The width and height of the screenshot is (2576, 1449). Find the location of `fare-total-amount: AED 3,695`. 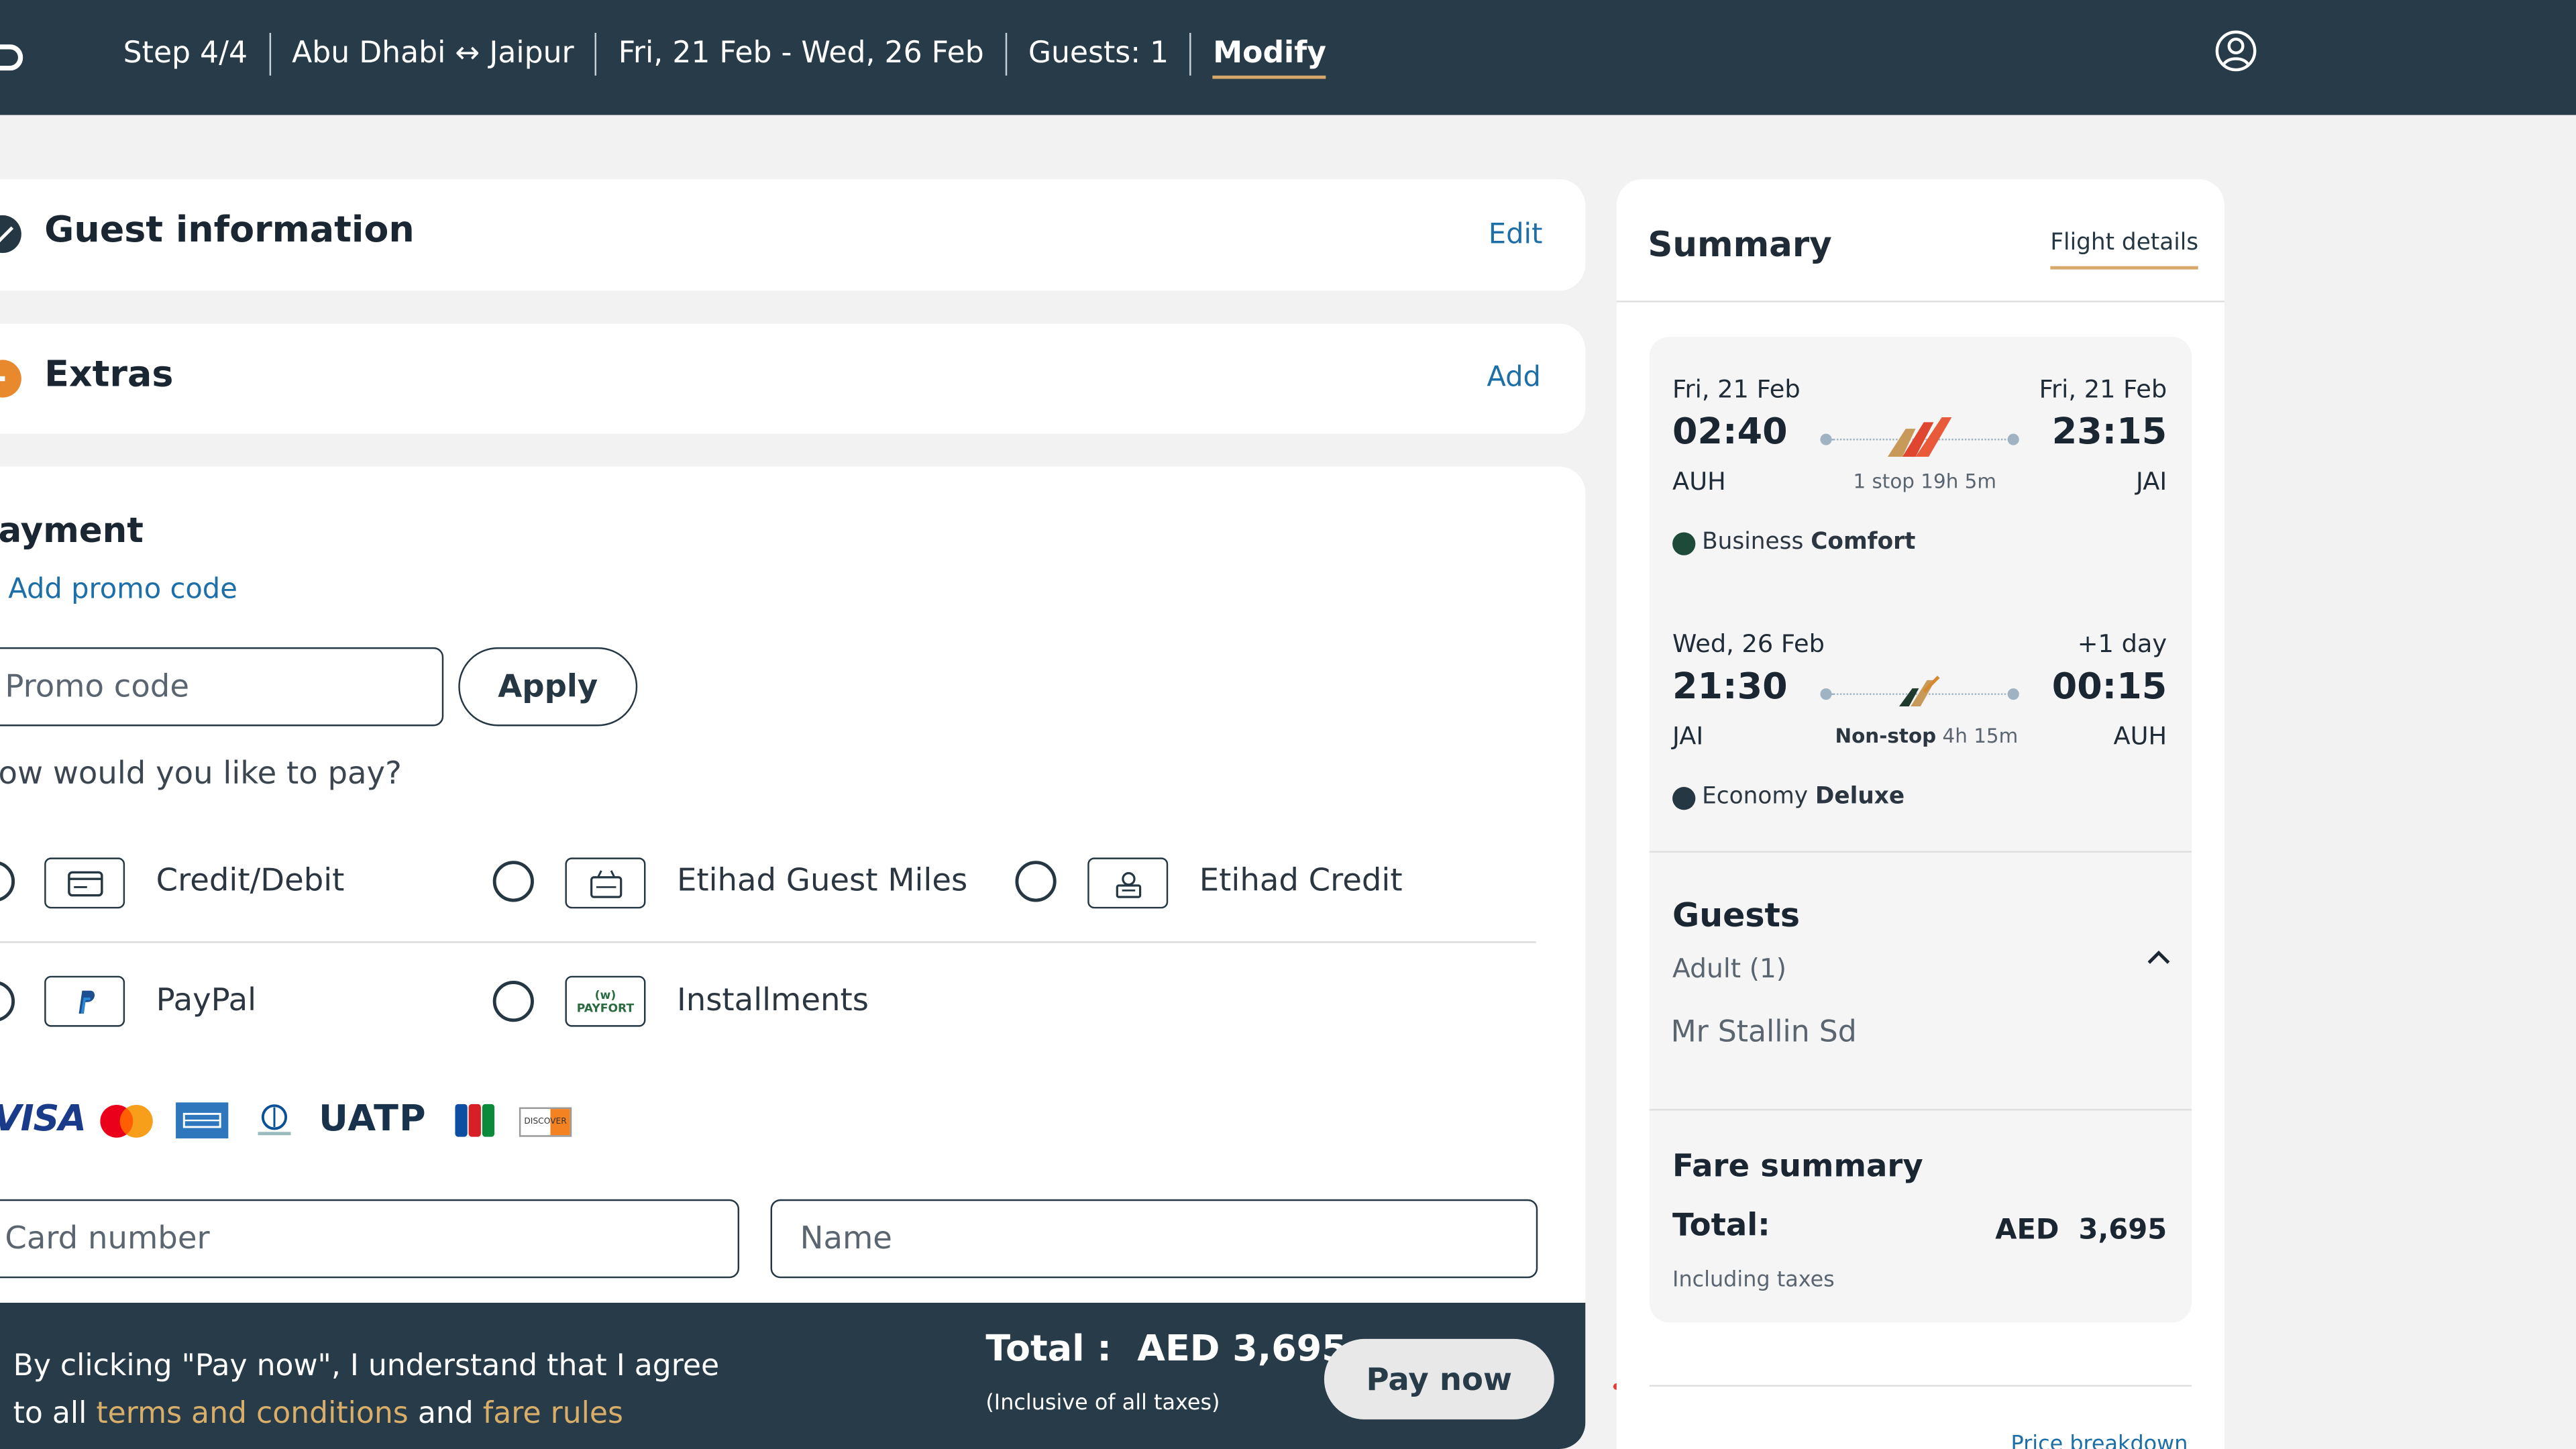

fare-total-amount: AED 3,695 is located at coordinates (2081, 1230).